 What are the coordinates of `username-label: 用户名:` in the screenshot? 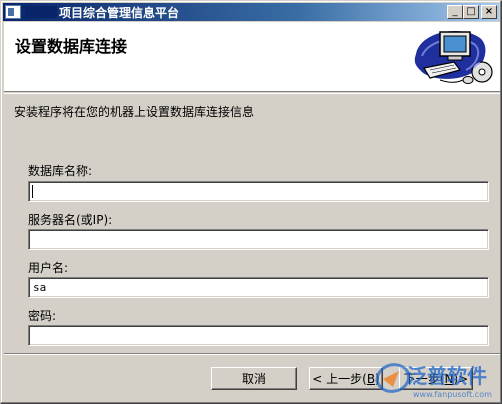 It's located at (48, 268).